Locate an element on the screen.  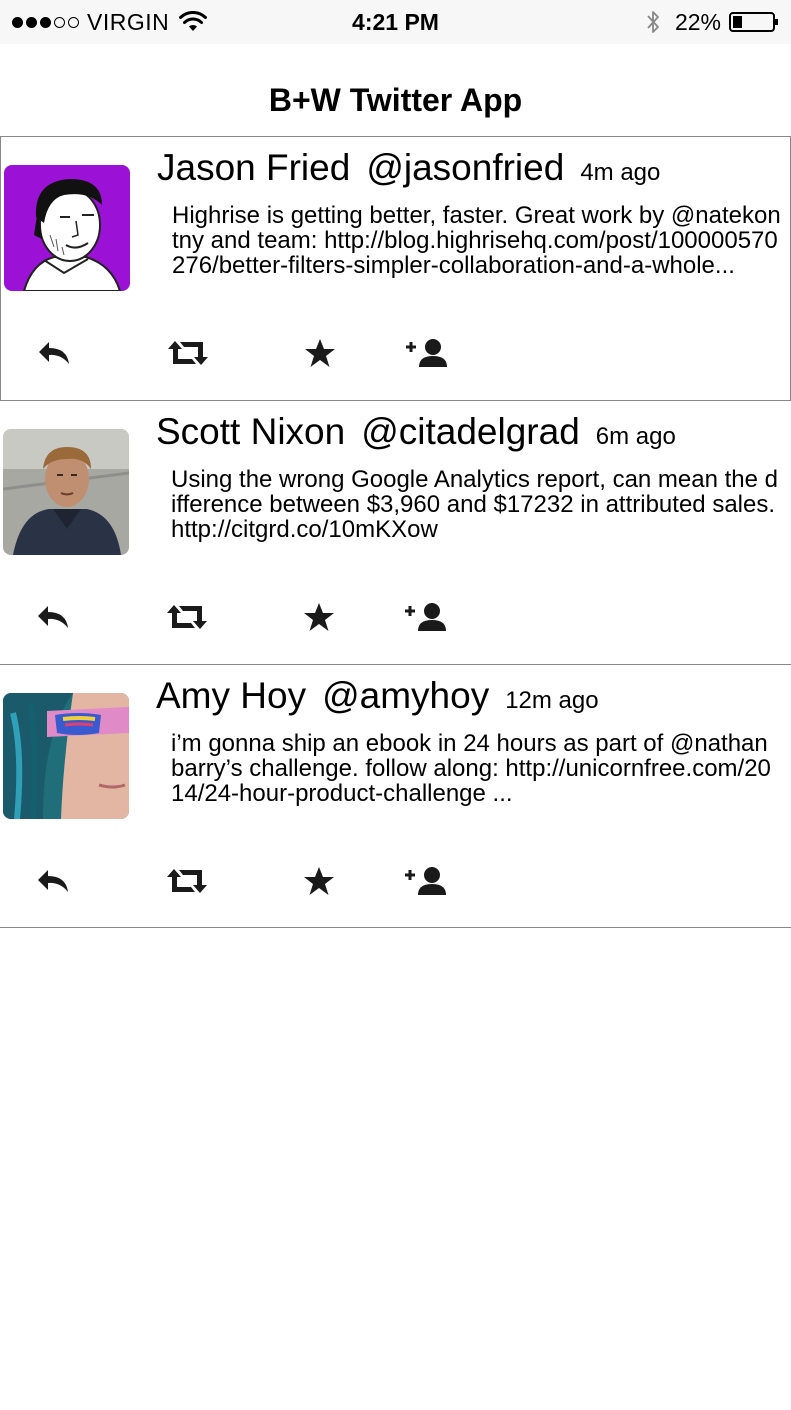
tweet-author-handle: @jasonfried is located at coordinates (465, 168).